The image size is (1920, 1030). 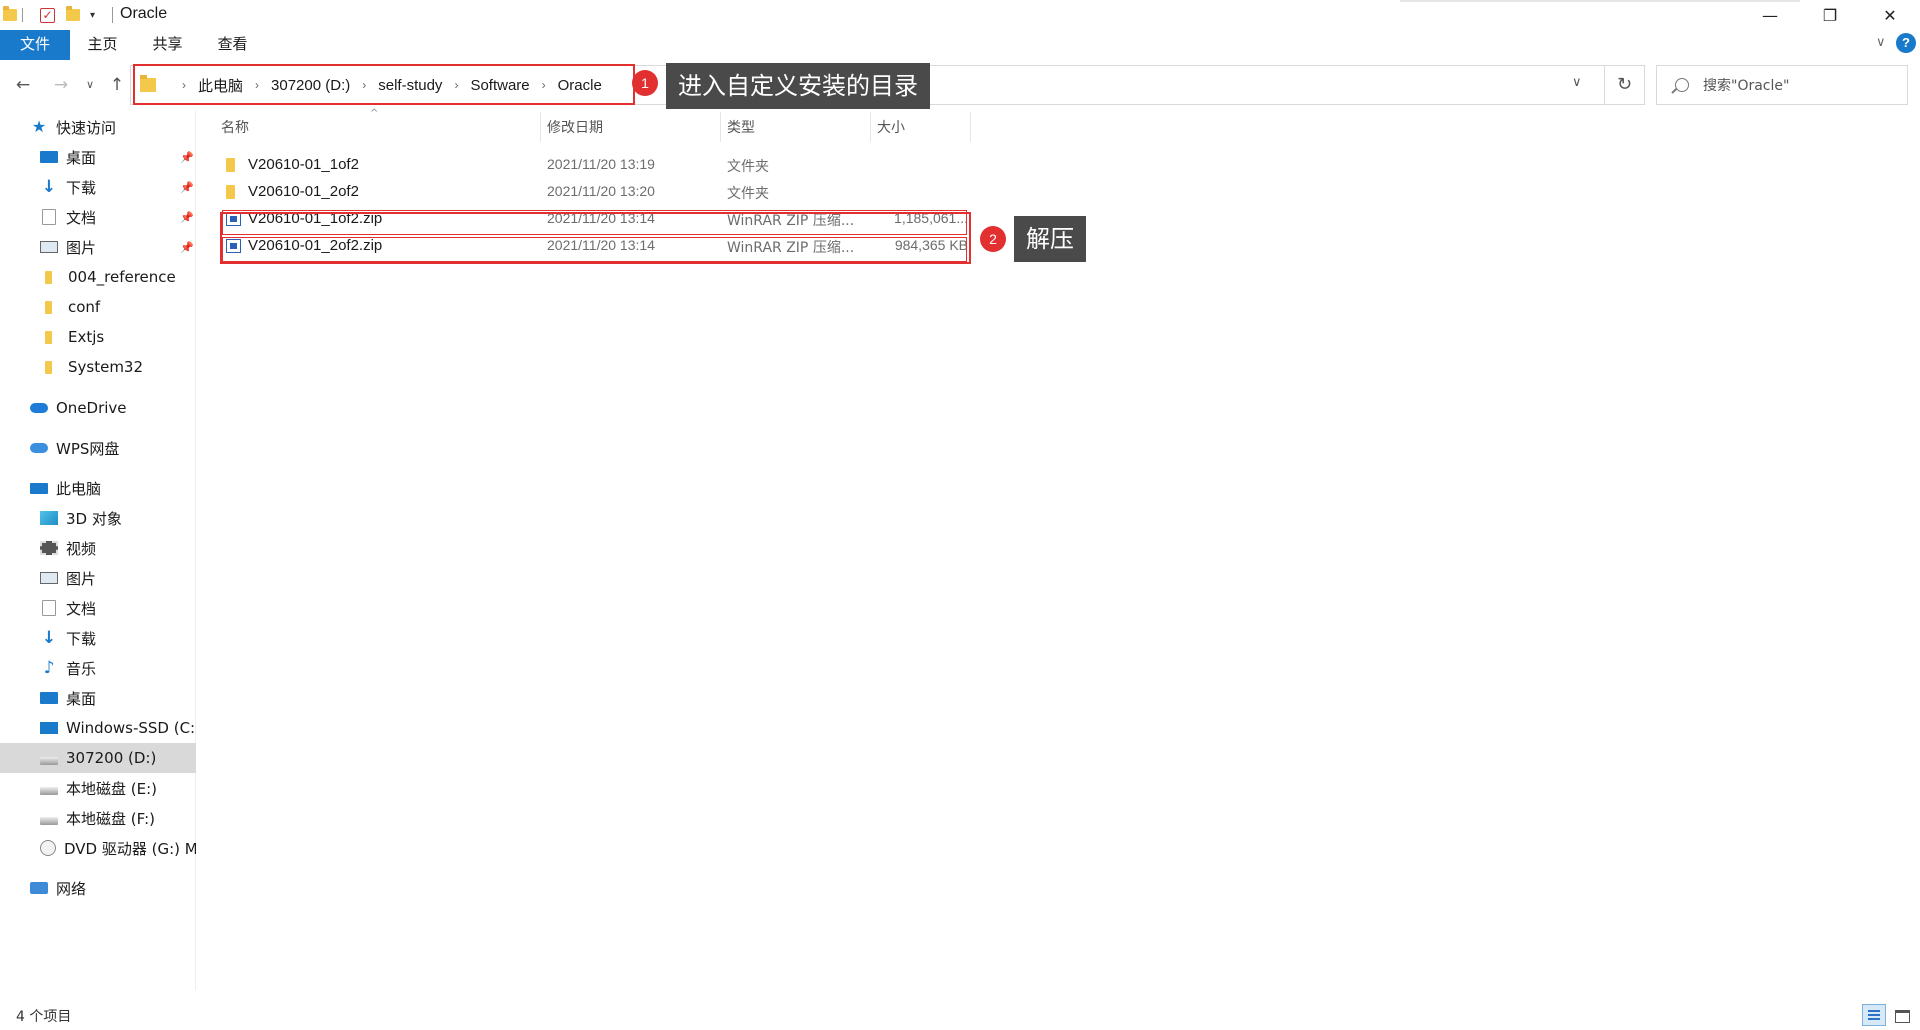 What do you see at coordinates (98, 277) in the screenshot?
I see `sidebar-item-004-reference: 004_reference` at bounding box center [98, 277].